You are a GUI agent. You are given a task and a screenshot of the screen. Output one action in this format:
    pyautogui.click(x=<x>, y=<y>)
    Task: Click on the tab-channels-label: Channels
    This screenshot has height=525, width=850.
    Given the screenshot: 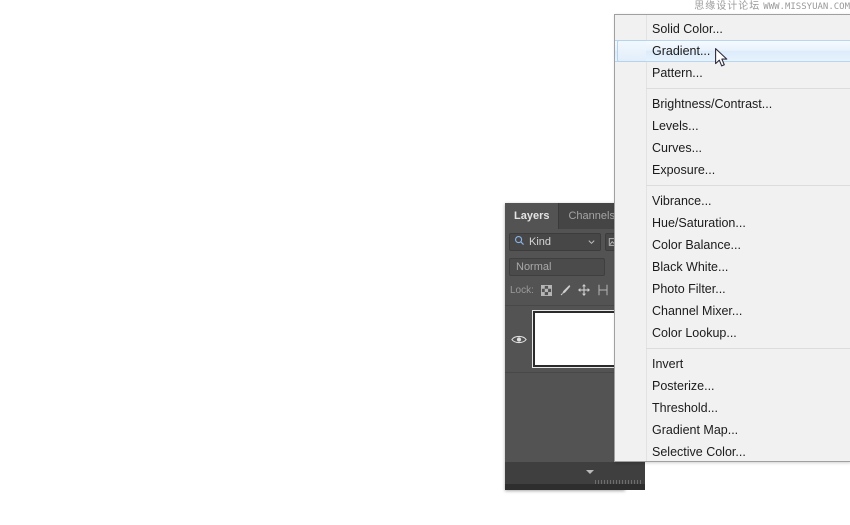 What is the action you would take?
    pyautogui.click(x=591, y=216)
    